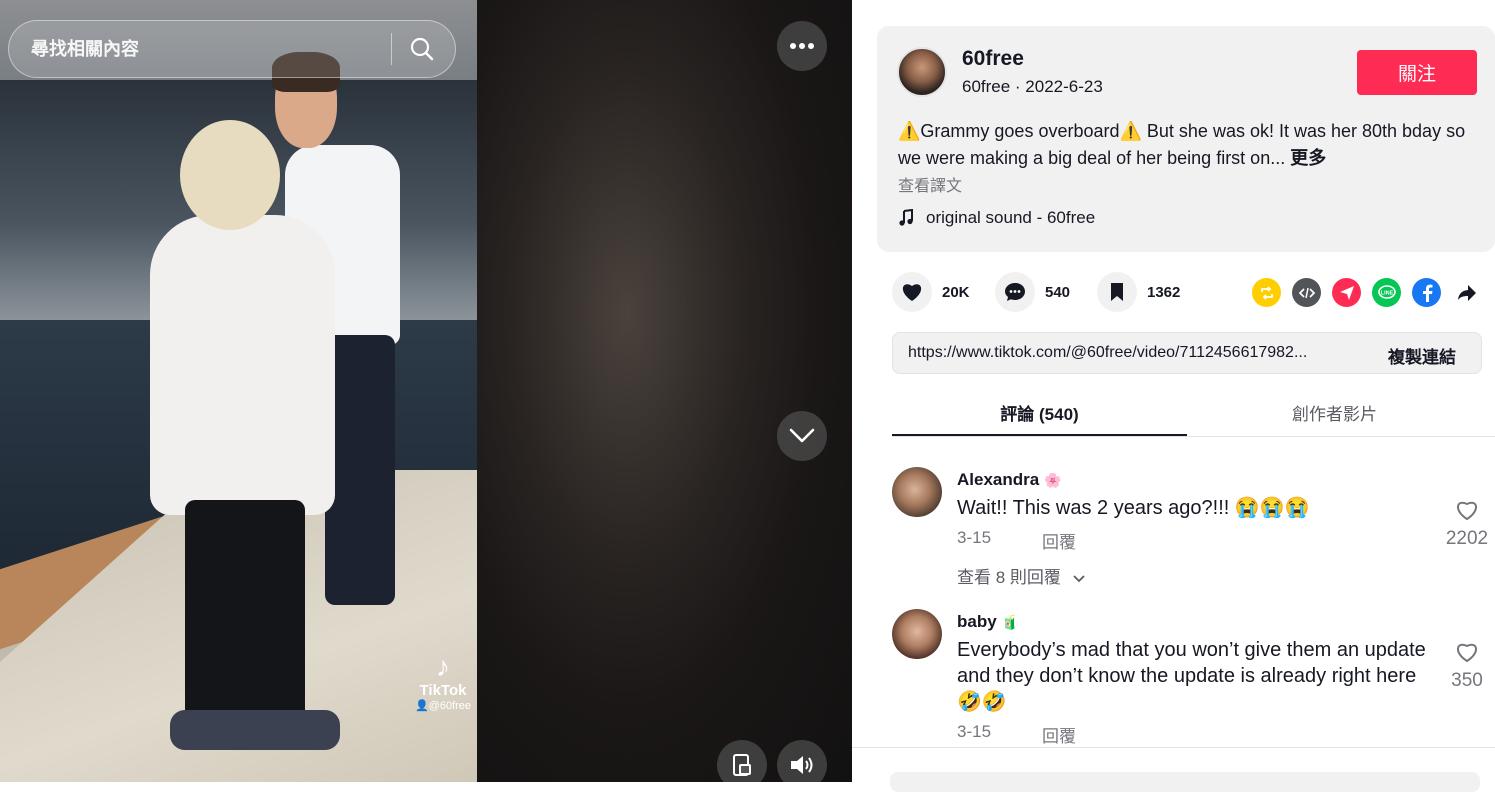  What do you see at coordinates (922, 72) in the screenshot?
I see `author-avatar` at bounding box center [922, 72].